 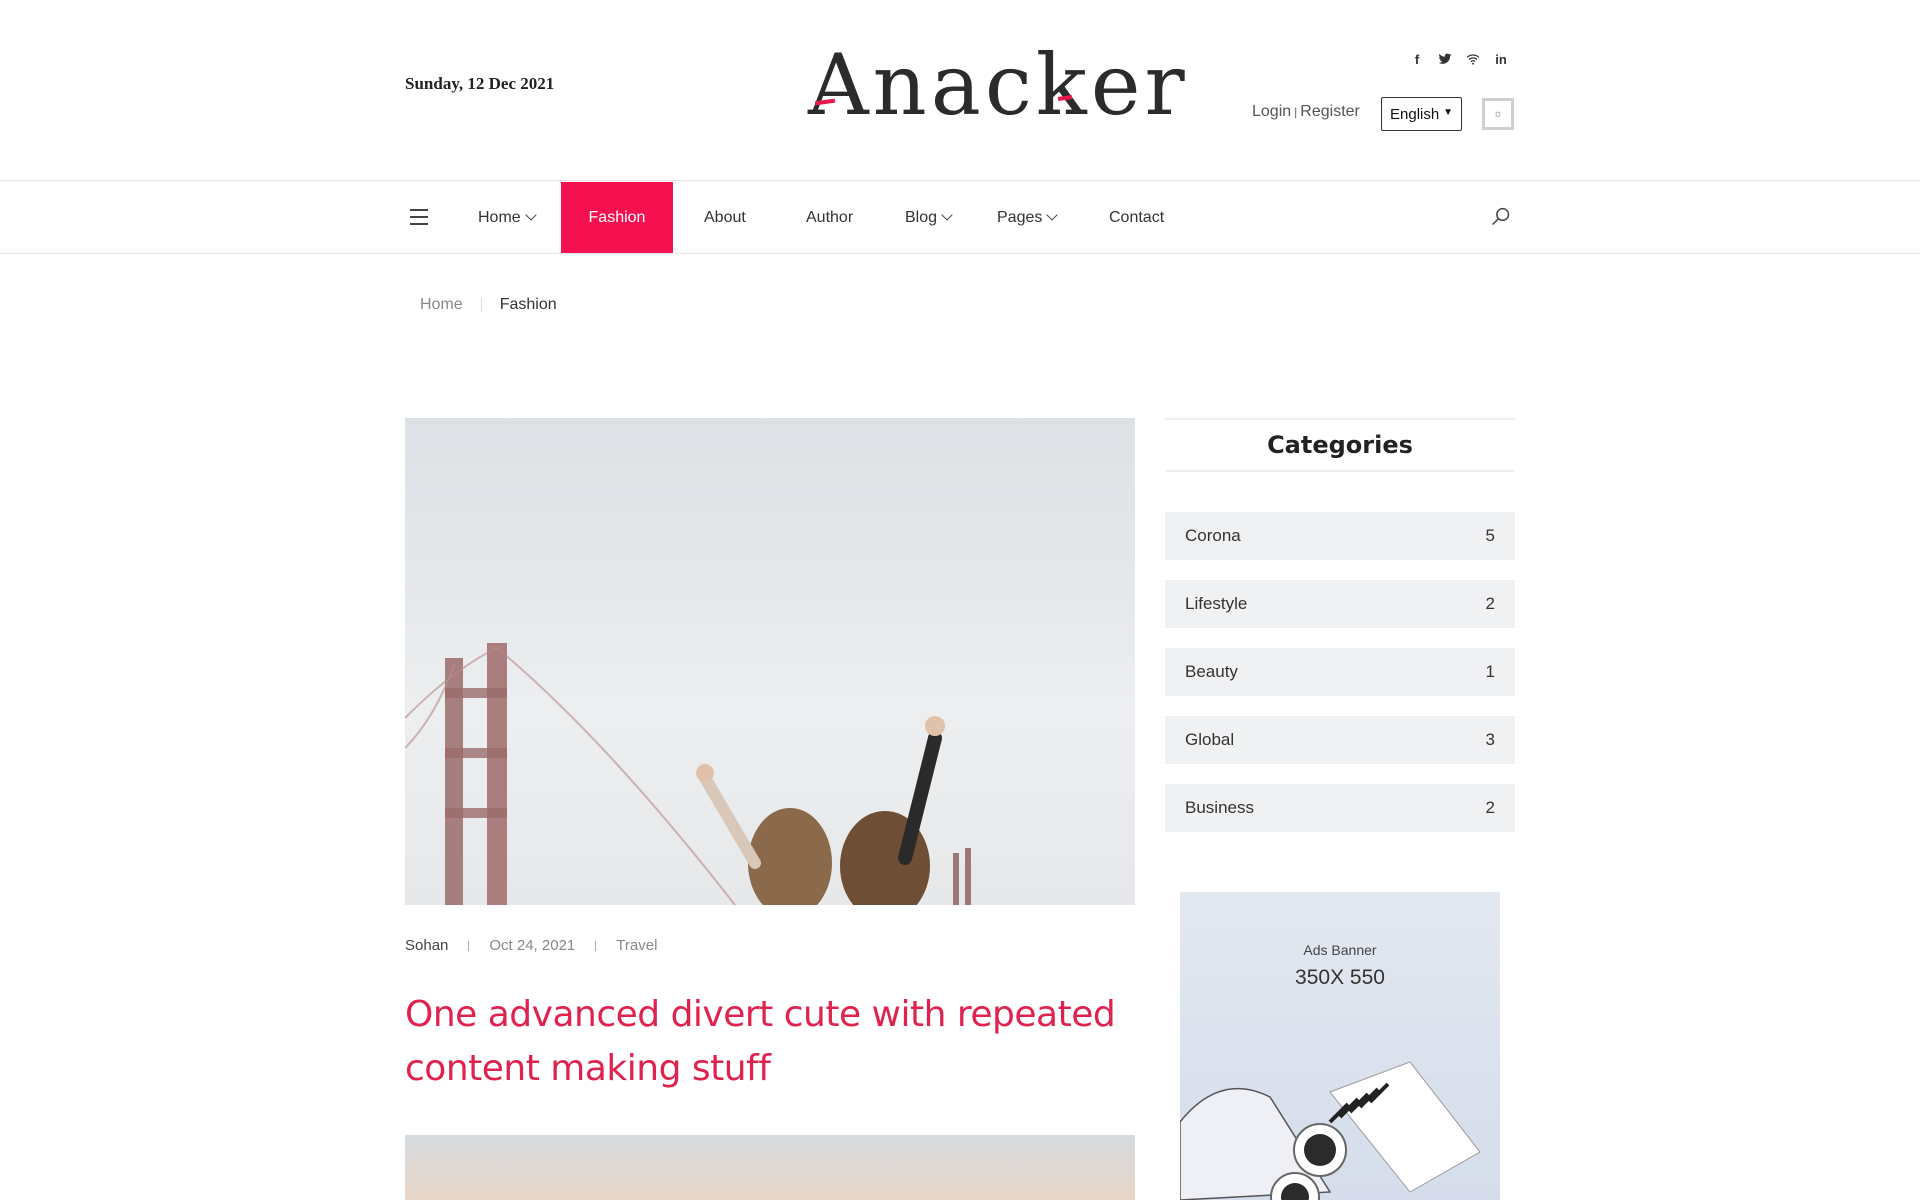 I want to click on theme-toggle-button: ☼, so click(x=1498, y=114).